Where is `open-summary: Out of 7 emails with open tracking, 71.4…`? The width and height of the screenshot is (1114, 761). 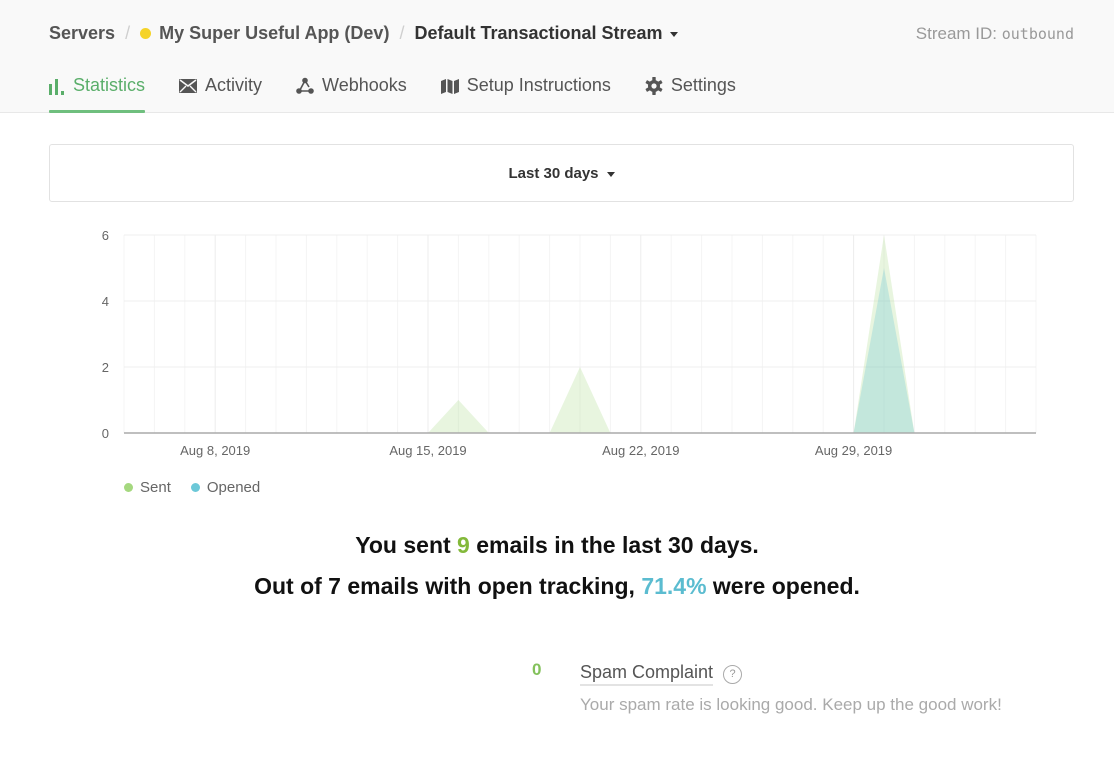
open-summary: Out of 7 emails with open tracking, 71.4… is located at coordinates (557, 586).